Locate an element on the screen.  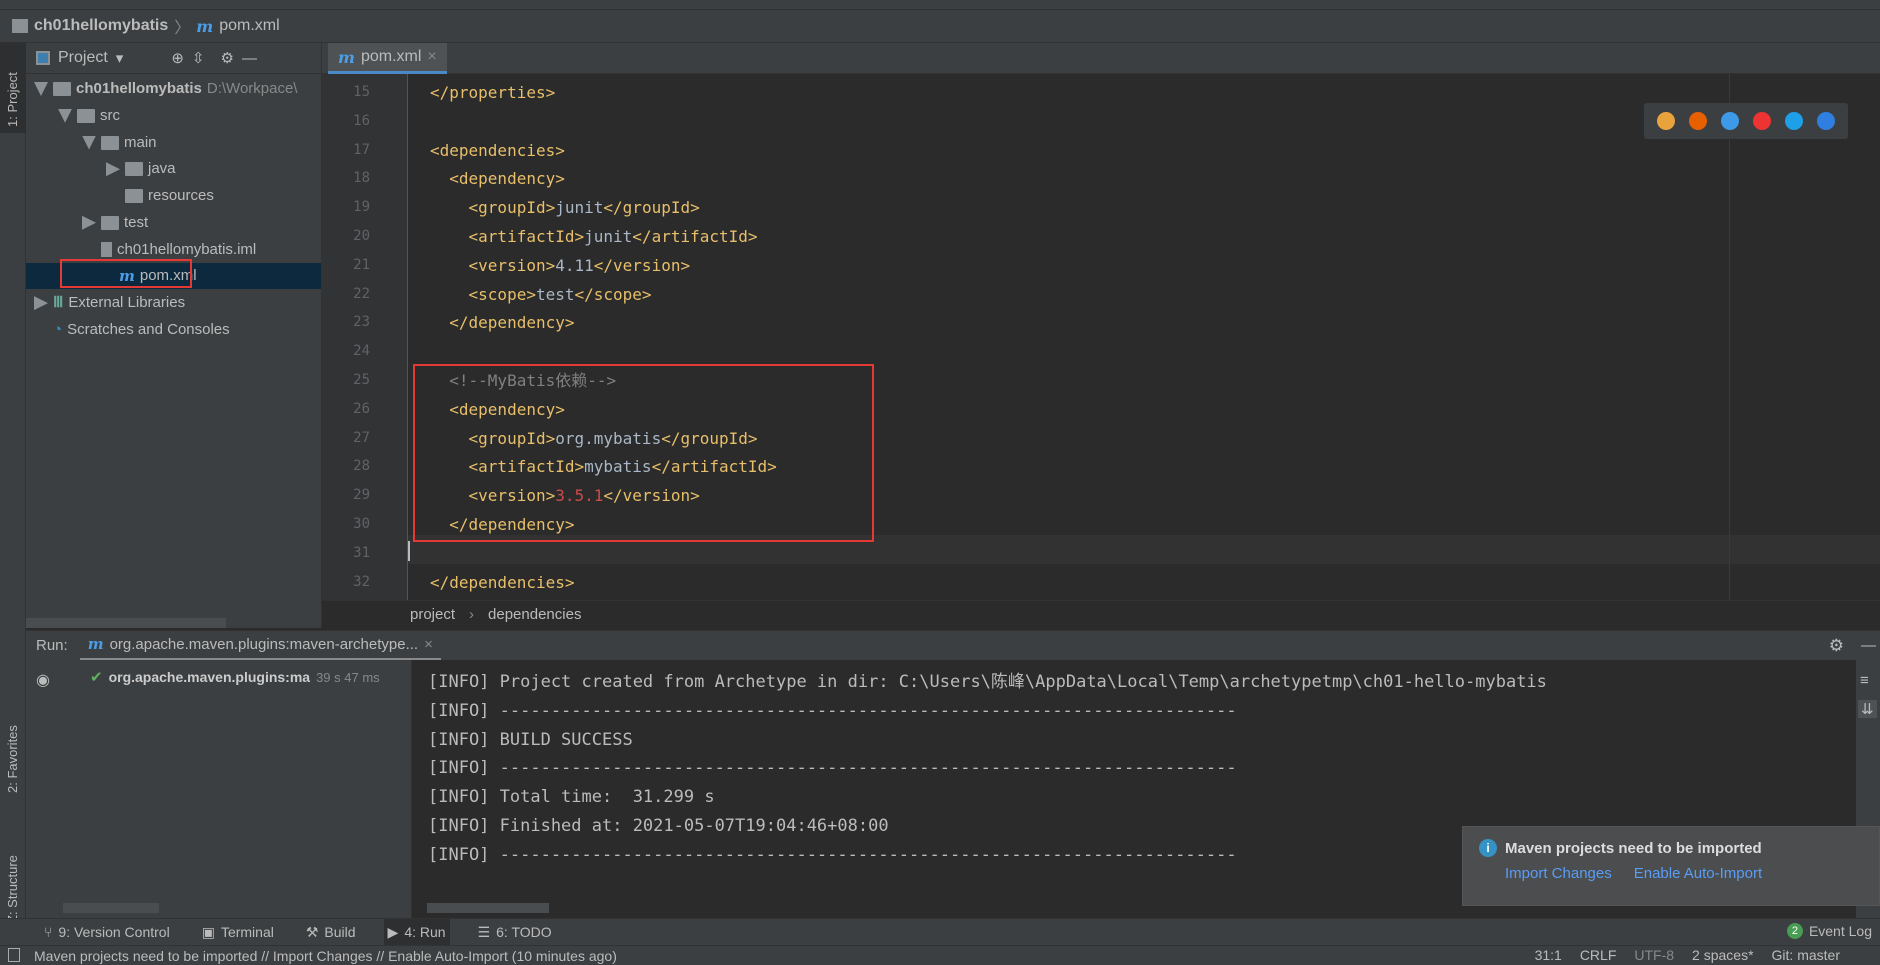
line-number: 31 is located at coordinates (361, 552).